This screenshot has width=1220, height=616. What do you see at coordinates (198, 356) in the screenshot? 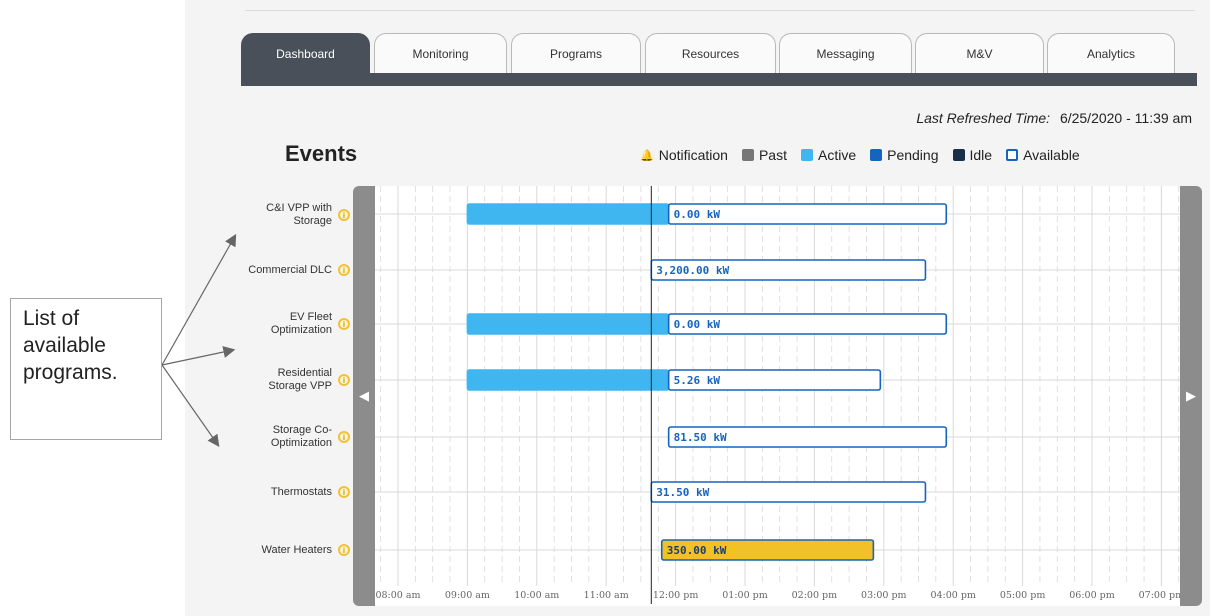
I see `arrow-middle` at bounding box center [198, 356].